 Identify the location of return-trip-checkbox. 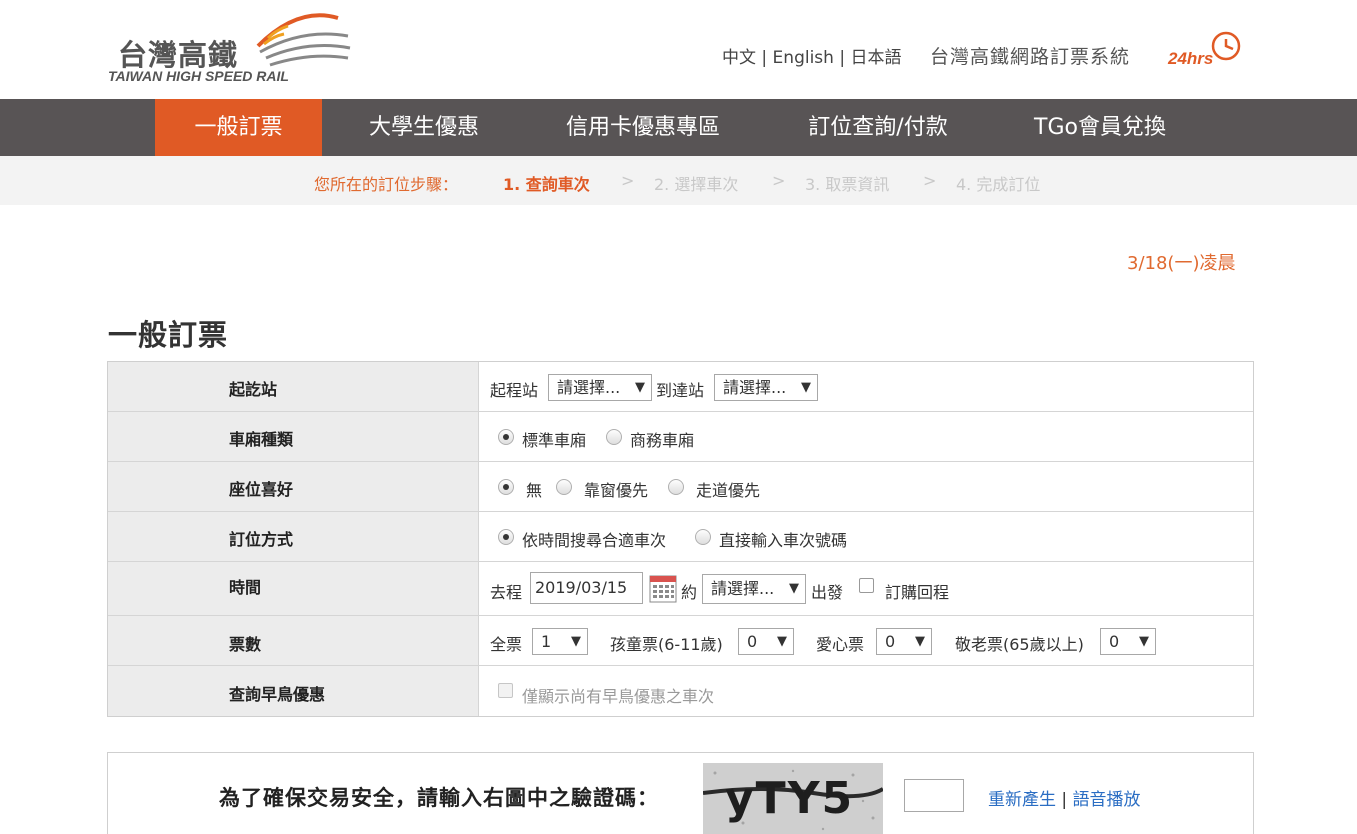
(866, 585).